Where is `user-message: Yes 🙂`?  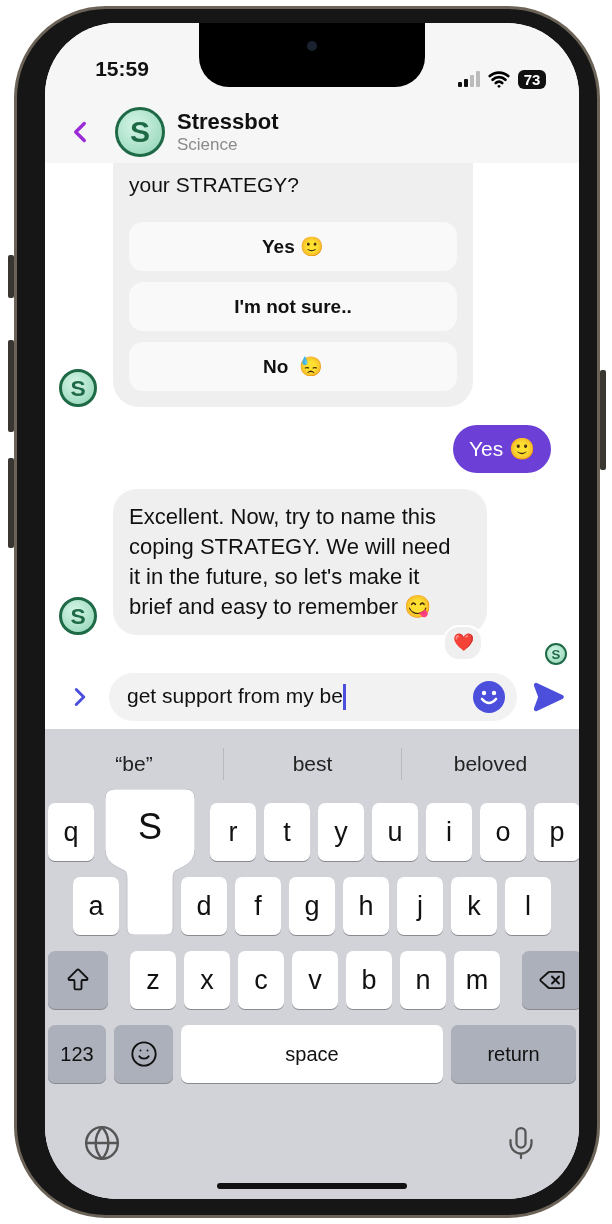
user-message: Yes 🙂 is located at coordinates (501, 449).